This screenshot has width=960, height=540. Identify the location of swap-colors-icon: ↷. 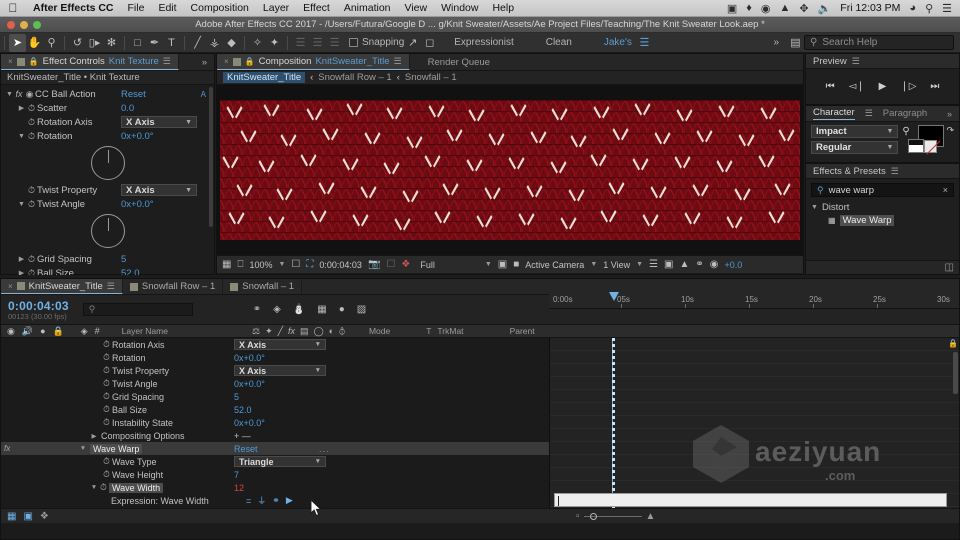
(950, 130).